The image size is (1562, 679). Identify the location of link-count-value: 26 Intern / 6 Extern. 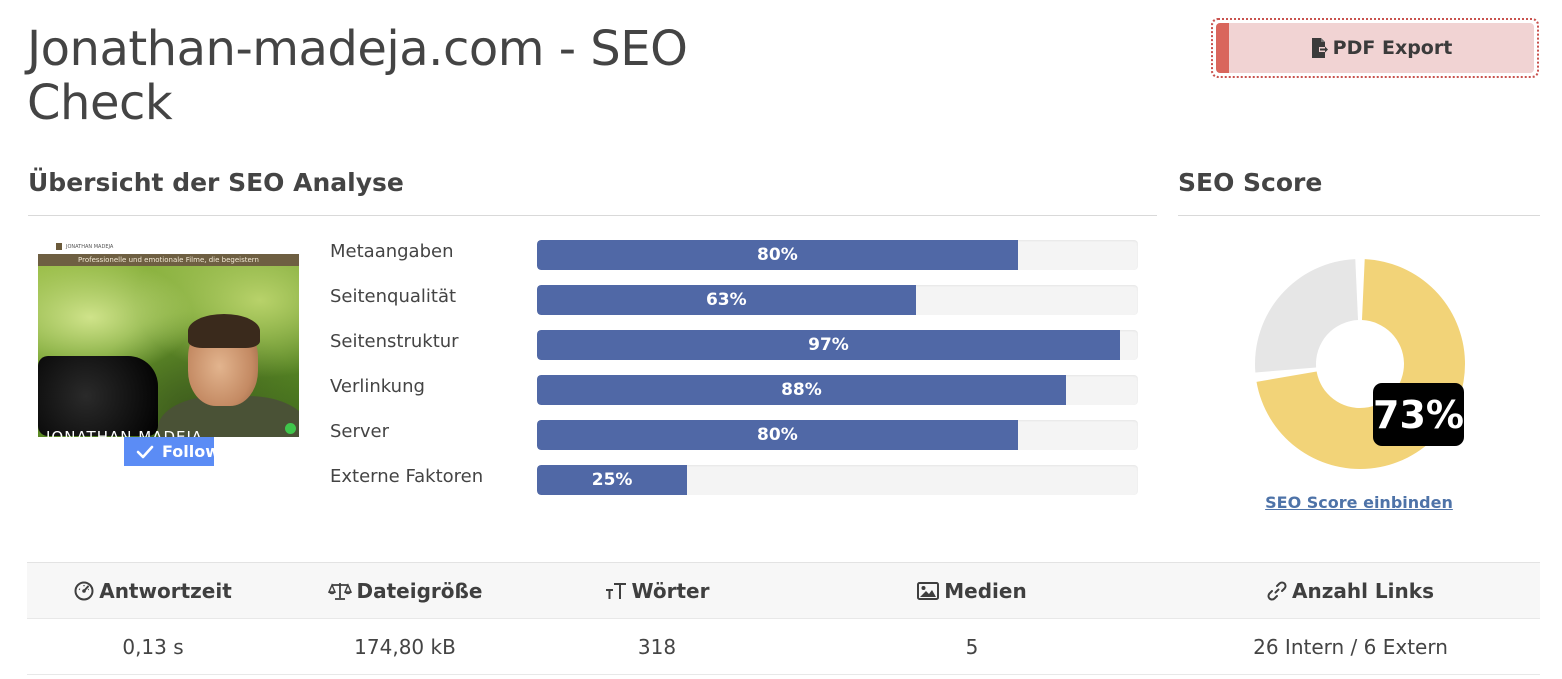
(1350, 646).